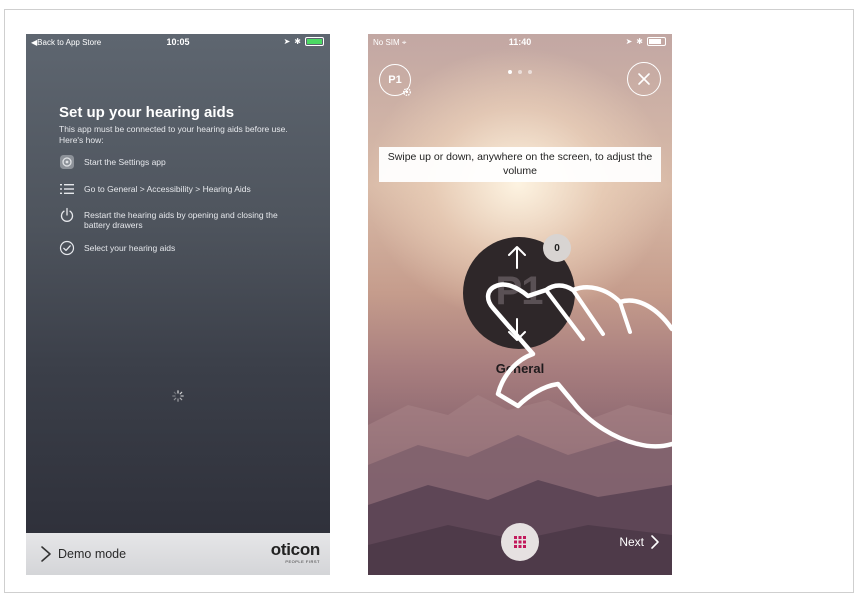 This screenshot has width=855, height=594. What do you see at coordinates (181, 248) in the screenshot?
I see `step-select: Select your hearing aids` at bounding box center [181, 248].